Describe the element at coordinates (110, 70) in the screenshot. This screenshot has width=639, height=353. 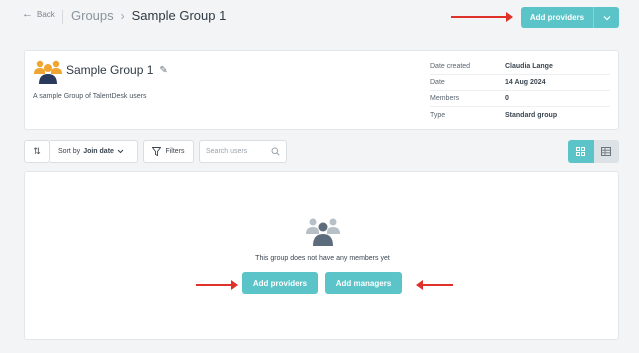
I see `group-name-text: Sample Group 1` at that location.